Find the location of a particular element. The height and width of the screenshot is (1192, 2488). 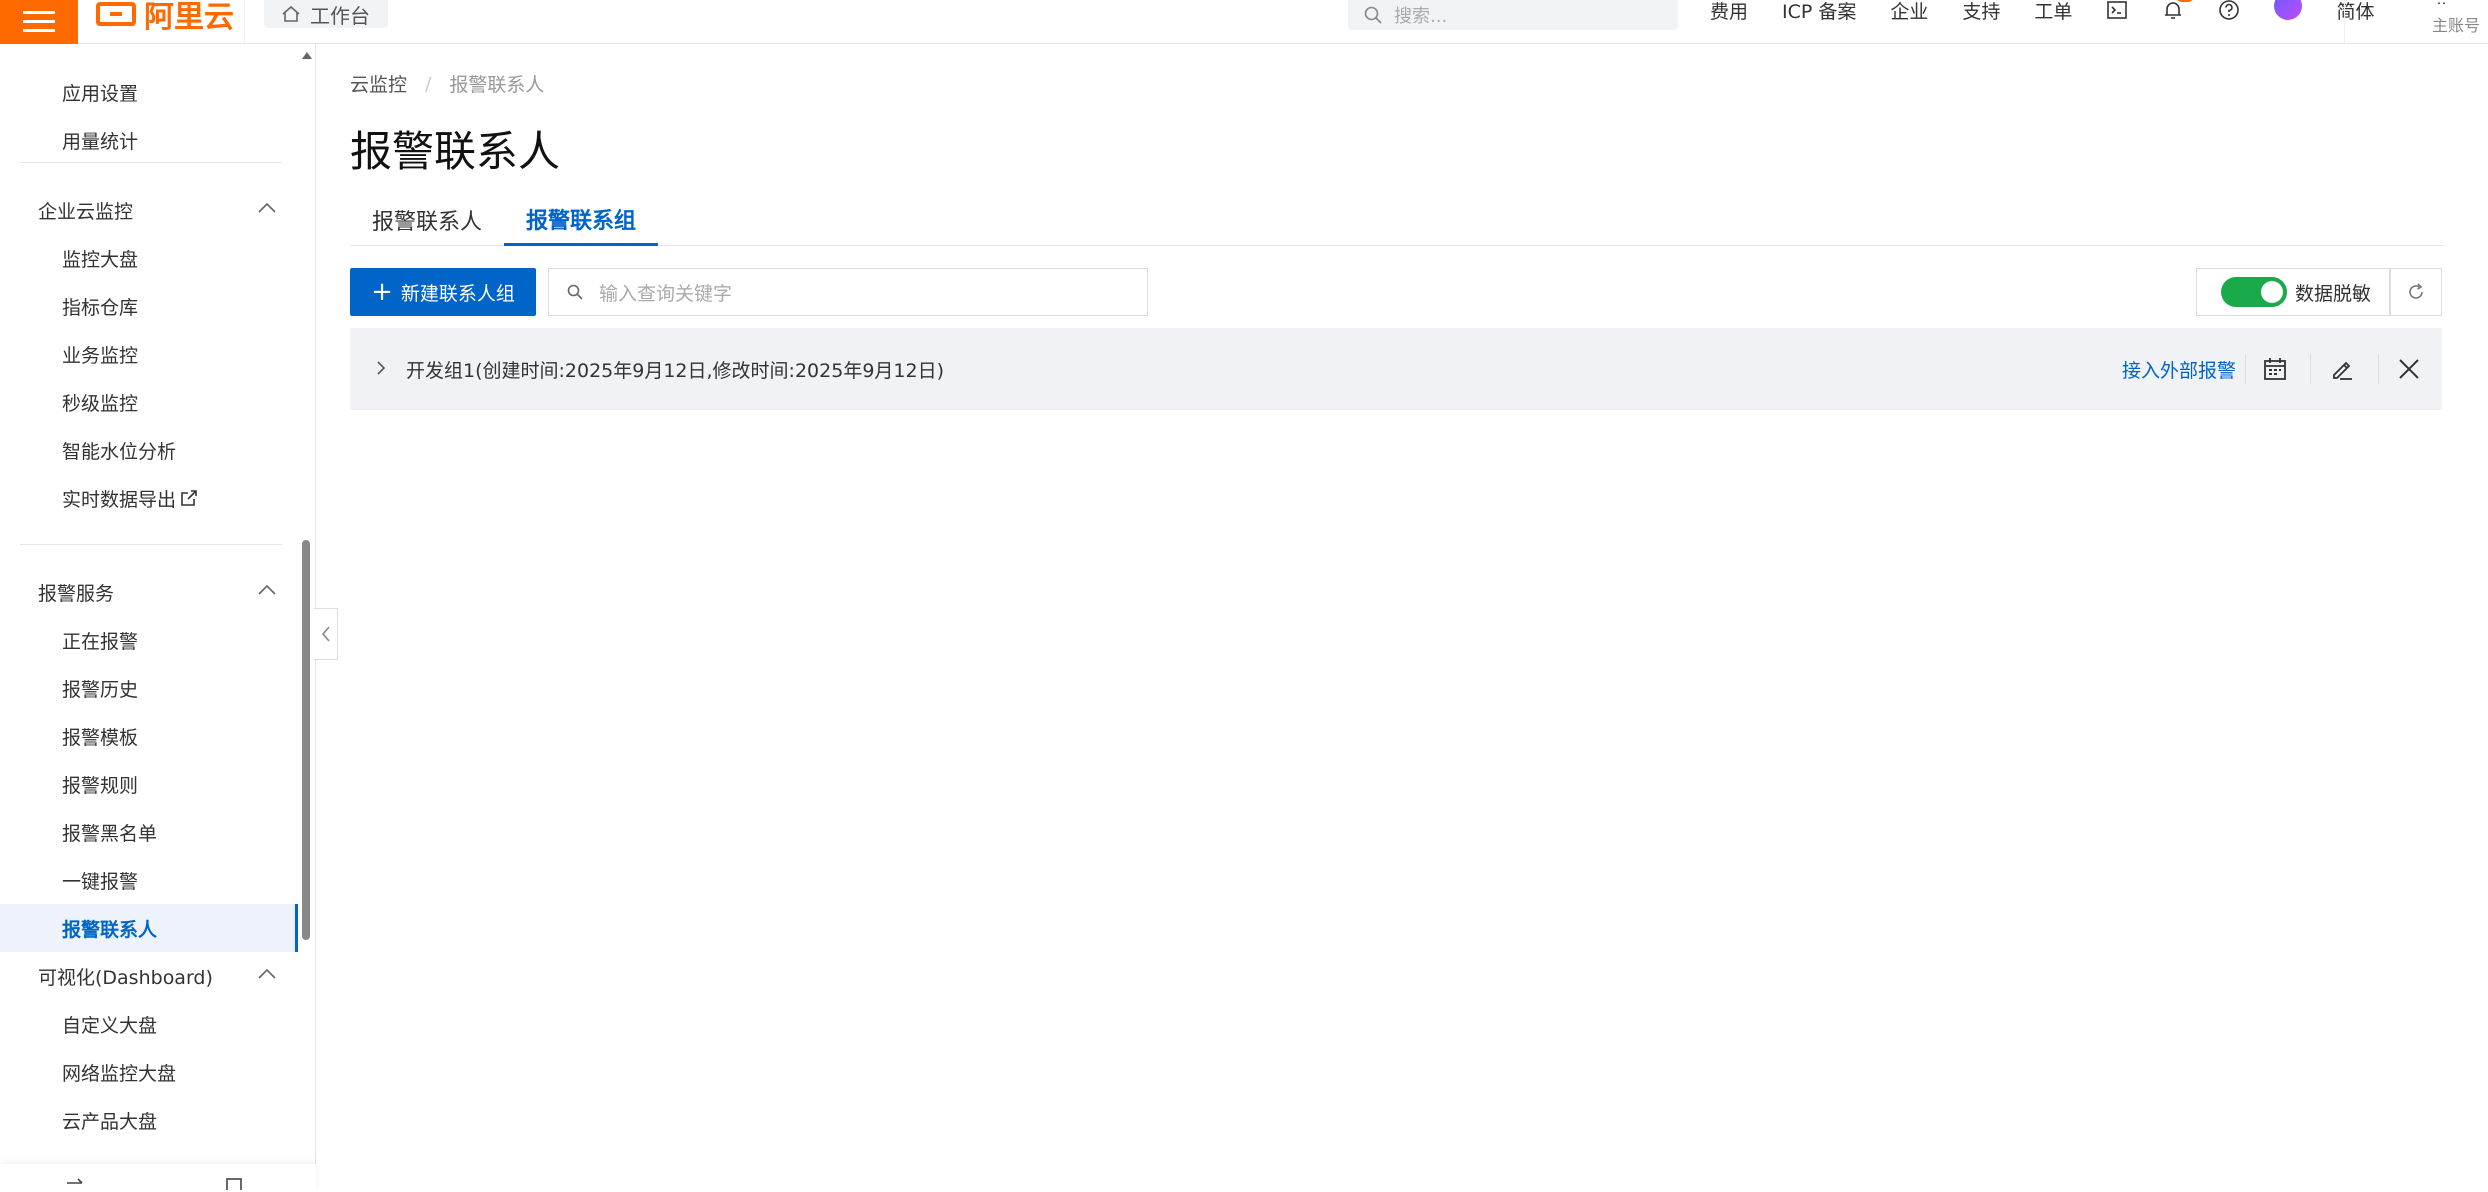

workbench-label: 工作台 is located at coordinates (340, 15).